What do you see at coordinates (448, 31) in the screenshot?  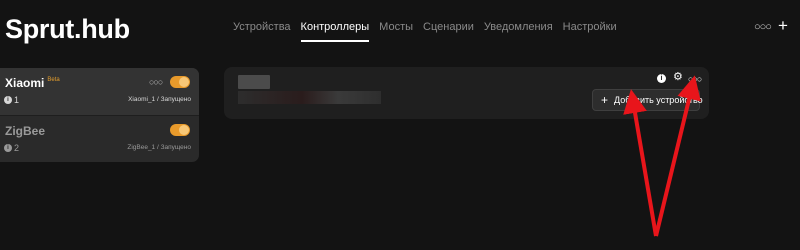 I see `tab-scenarios: Сценарии` at bounding box center [448, 31].